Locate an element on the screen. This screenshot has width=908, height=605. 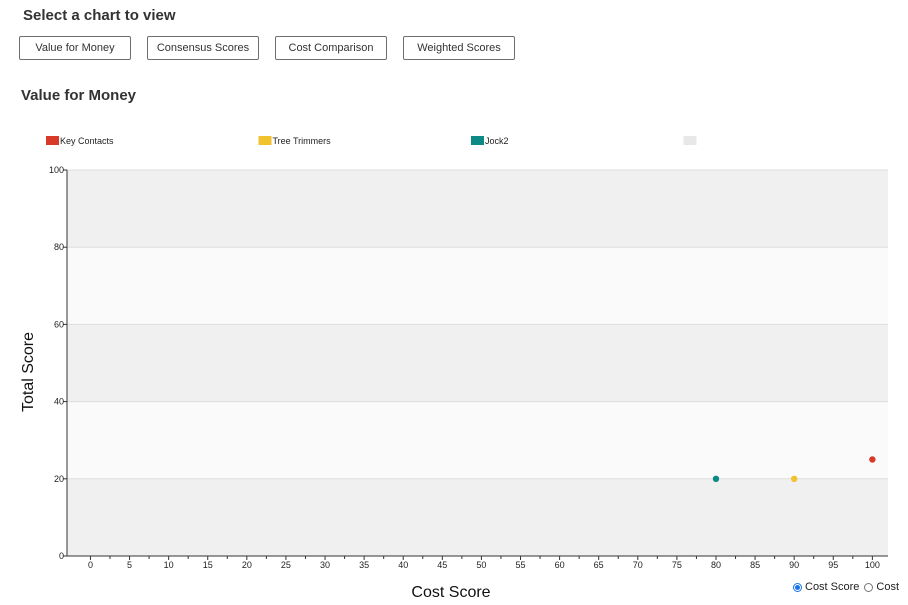
x-tick-label: 60 is located at coordinates (560, 565).